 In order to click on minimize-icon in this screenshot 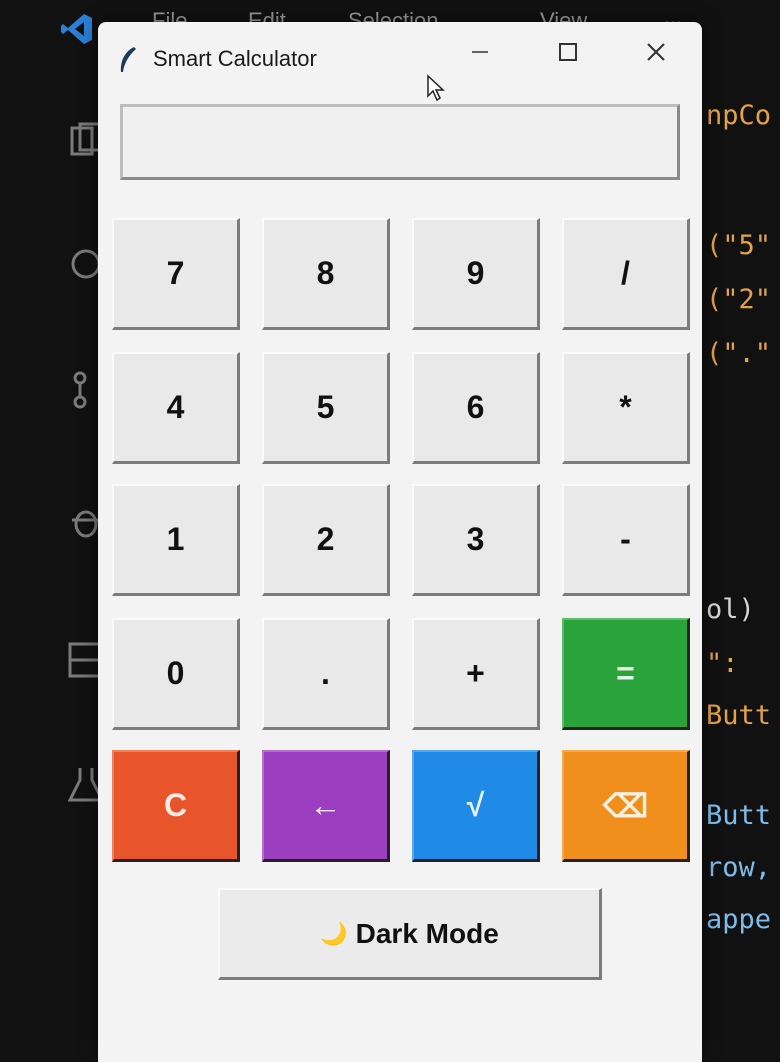, I will do `click(480, 52)`.